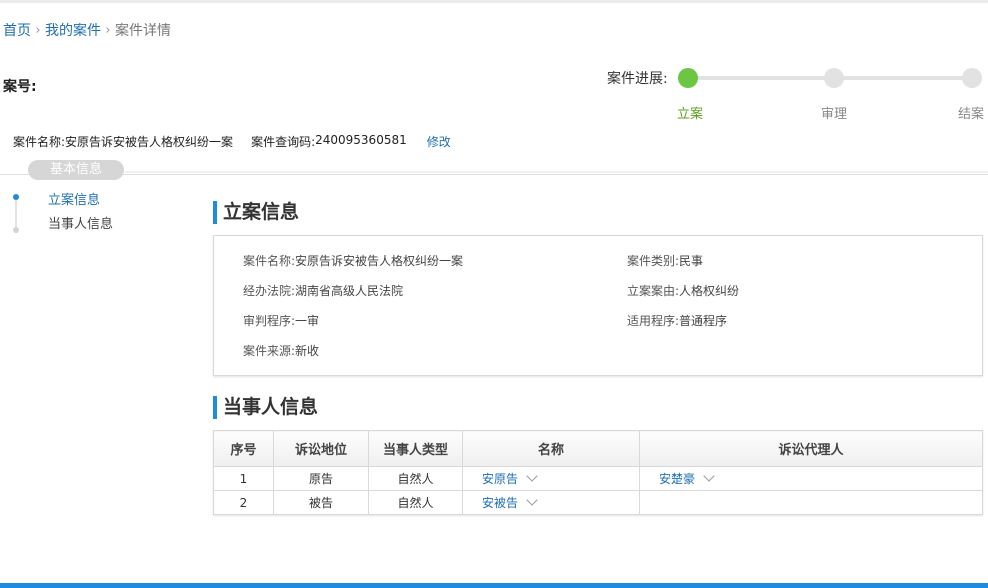 The width and height of the screenshot is (988, 588). What do you see at coordinates (811, 478) in the screenshot?
I see `cell-agent: 安楚豪` at bounding box center [811, 478].